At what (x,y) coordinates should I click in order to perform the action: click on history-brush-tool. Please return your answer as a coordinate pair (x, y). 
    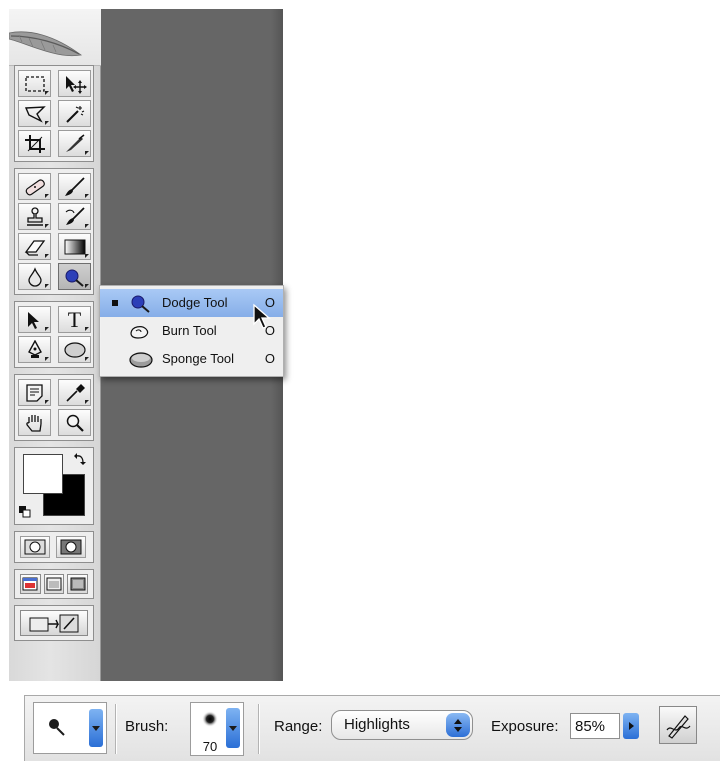
    Looking at the image, I should click on (74, 216).